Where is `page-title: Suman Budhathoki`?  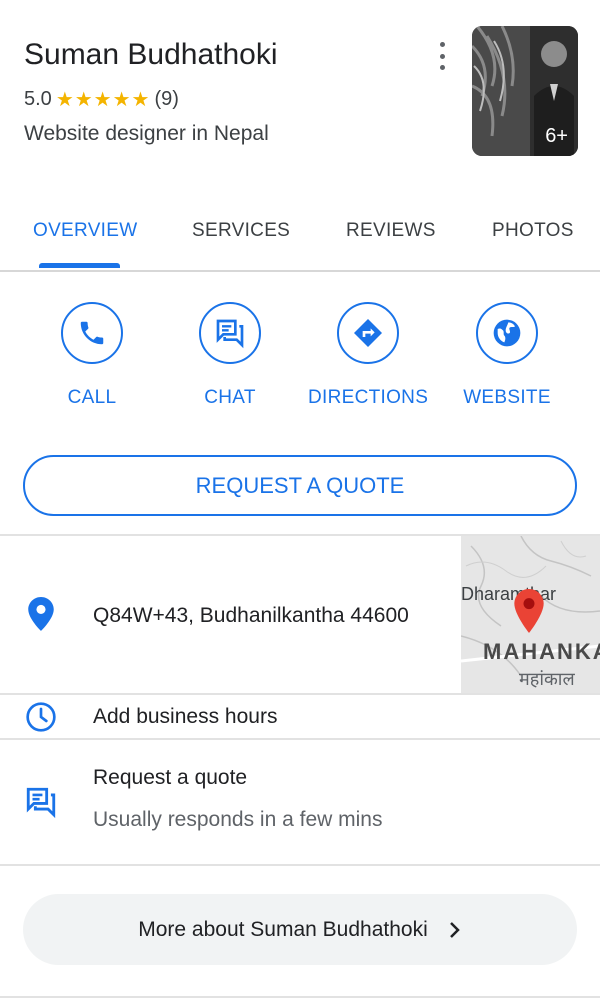 page-title: Suman Budhathoki is located at coordinates (151, 54).